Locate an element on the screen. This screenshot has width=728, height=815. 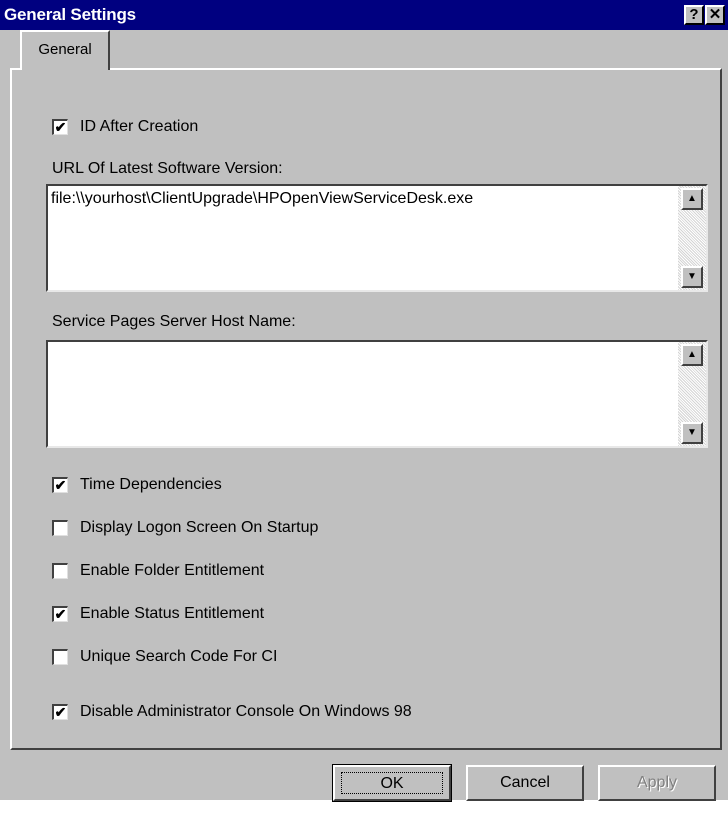
service-pages-host-field: ▲ ▼ is located at coordinates (377, 394).